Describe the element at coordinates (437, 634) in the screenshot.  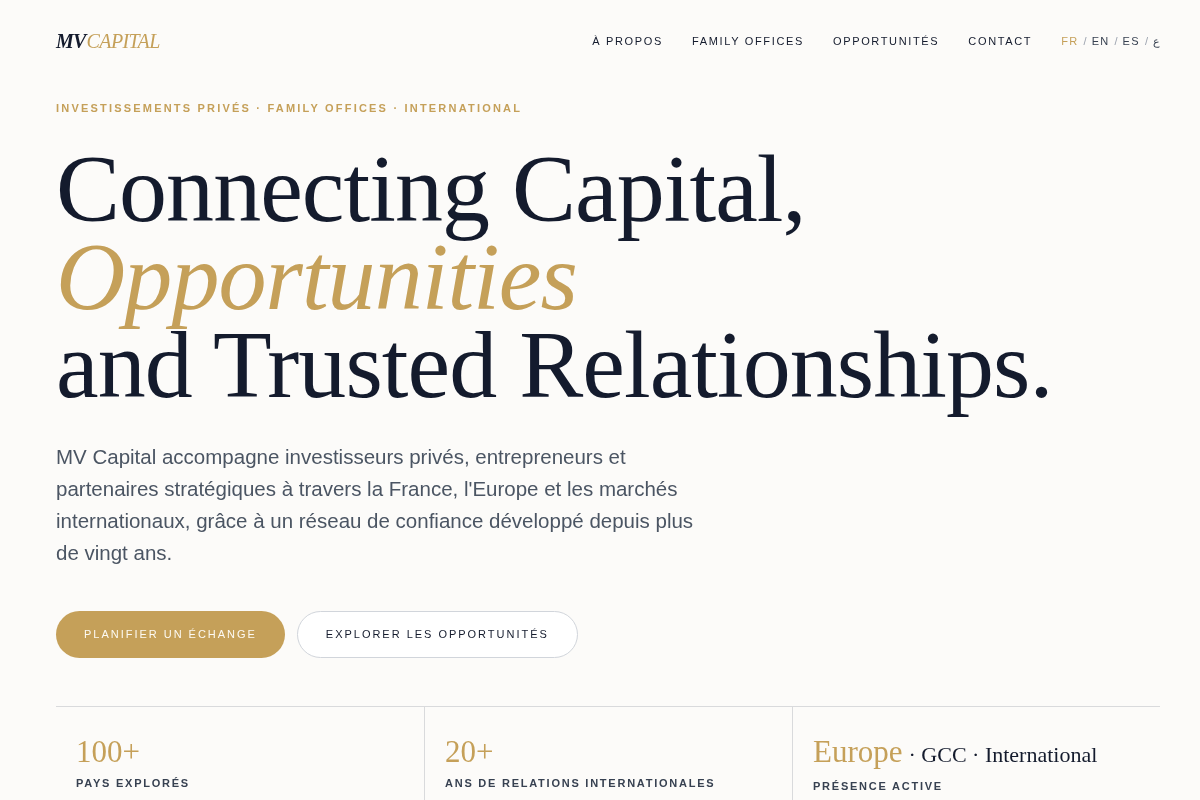
I see `explore-button: EXPLORER LES OPPORTUNITÉS` at that location.